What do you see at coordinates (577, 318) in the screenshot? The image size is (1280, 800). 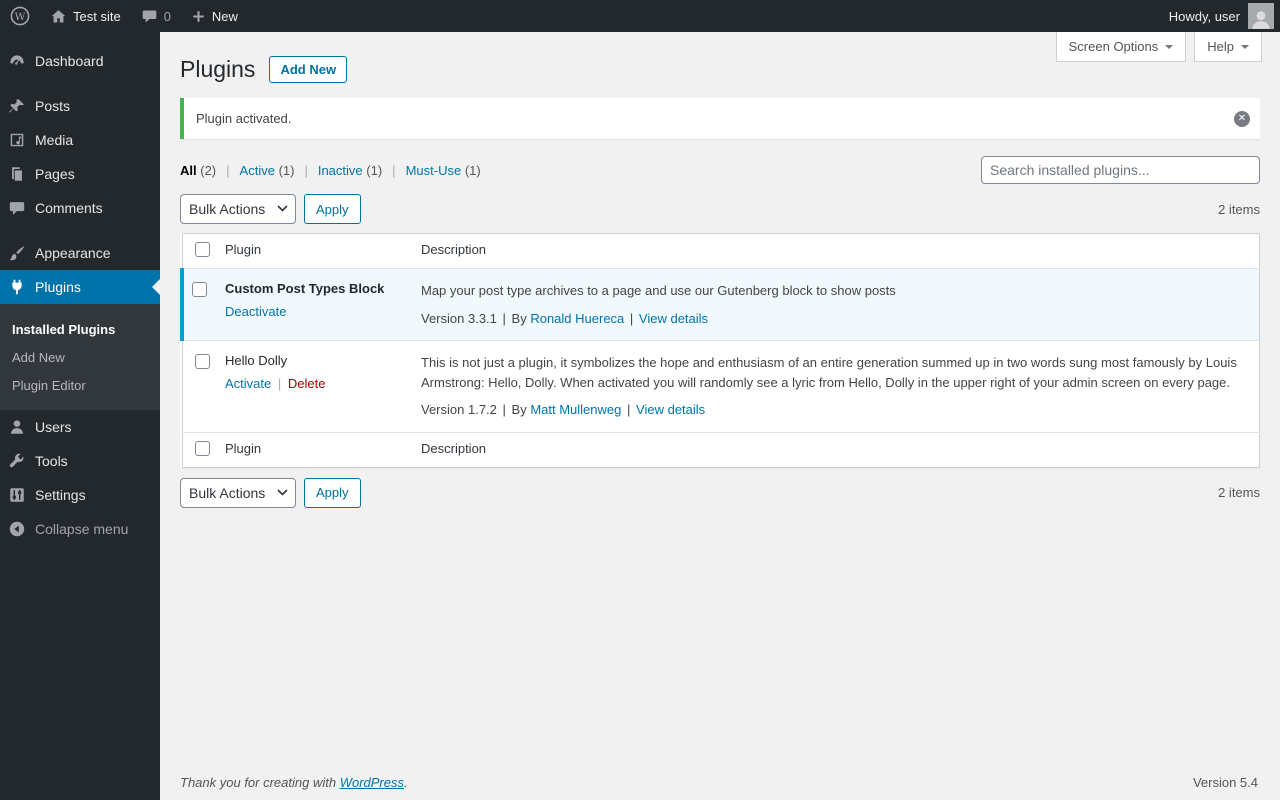 I see `plugin-author-link: Ronald Huereca` at bounding box center [577, 318].